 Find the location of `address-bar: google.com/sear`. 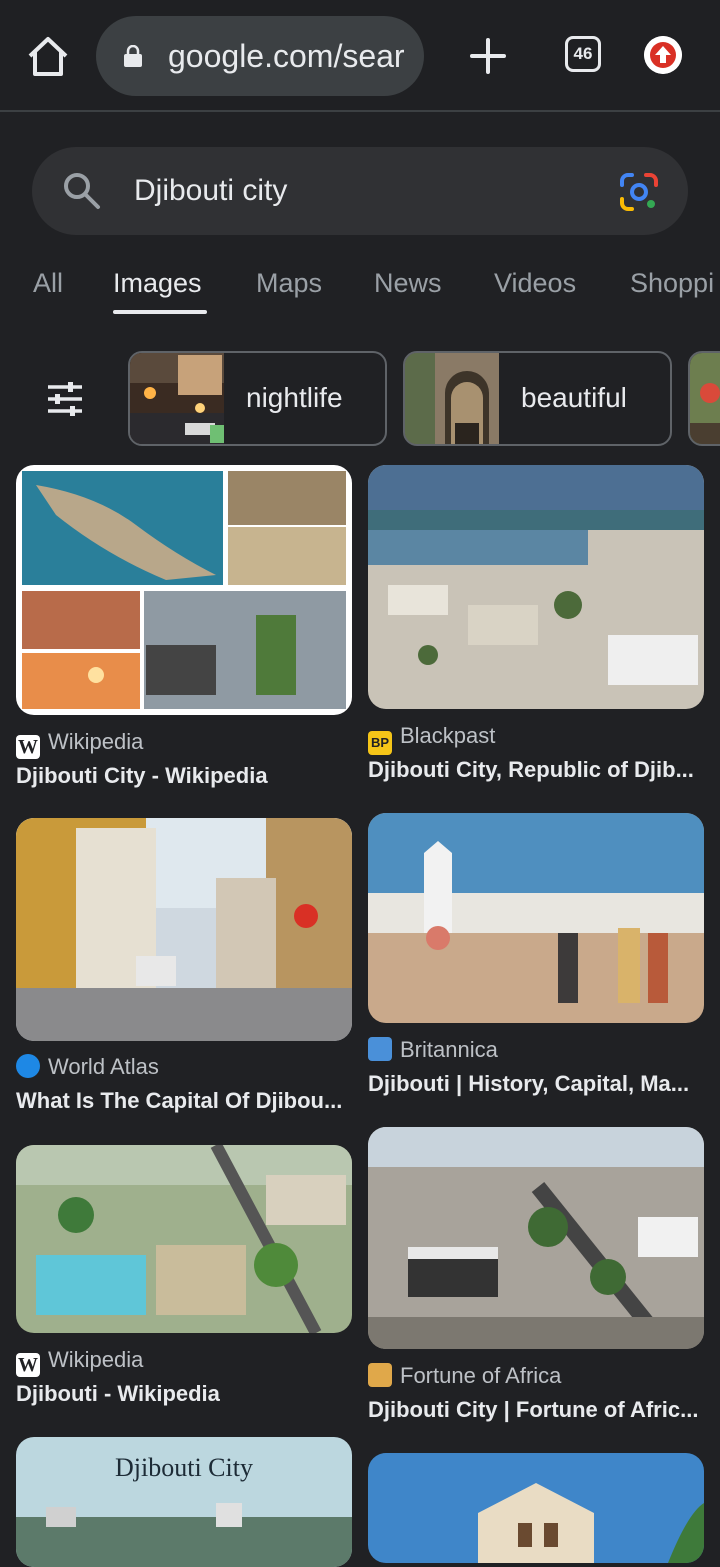

address-bar: google.com/sear is located at coordinates (260, 56).